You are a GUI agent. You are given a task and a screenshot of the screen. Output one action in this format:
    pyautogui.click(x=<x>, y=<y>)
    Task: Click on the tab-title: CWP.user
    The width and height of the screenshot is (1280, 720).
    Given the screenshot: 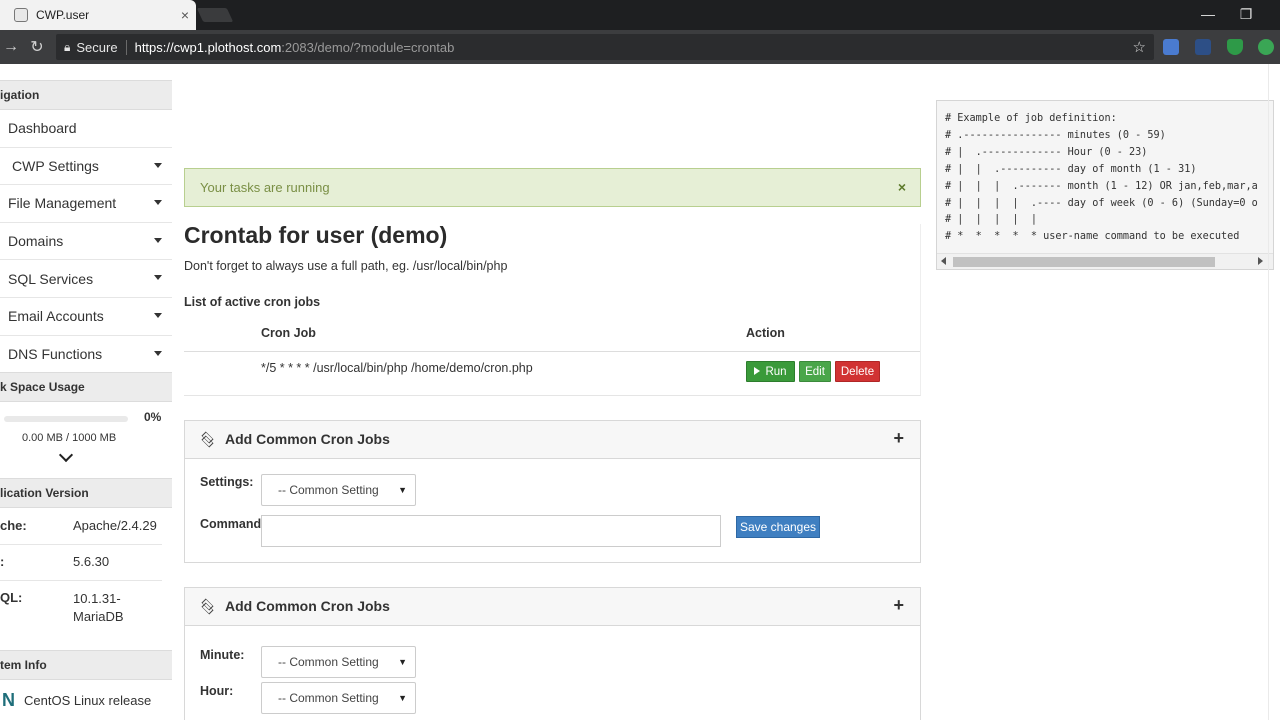 What is the action you would take?
    pyautogui.click(x=63, y=15)
    